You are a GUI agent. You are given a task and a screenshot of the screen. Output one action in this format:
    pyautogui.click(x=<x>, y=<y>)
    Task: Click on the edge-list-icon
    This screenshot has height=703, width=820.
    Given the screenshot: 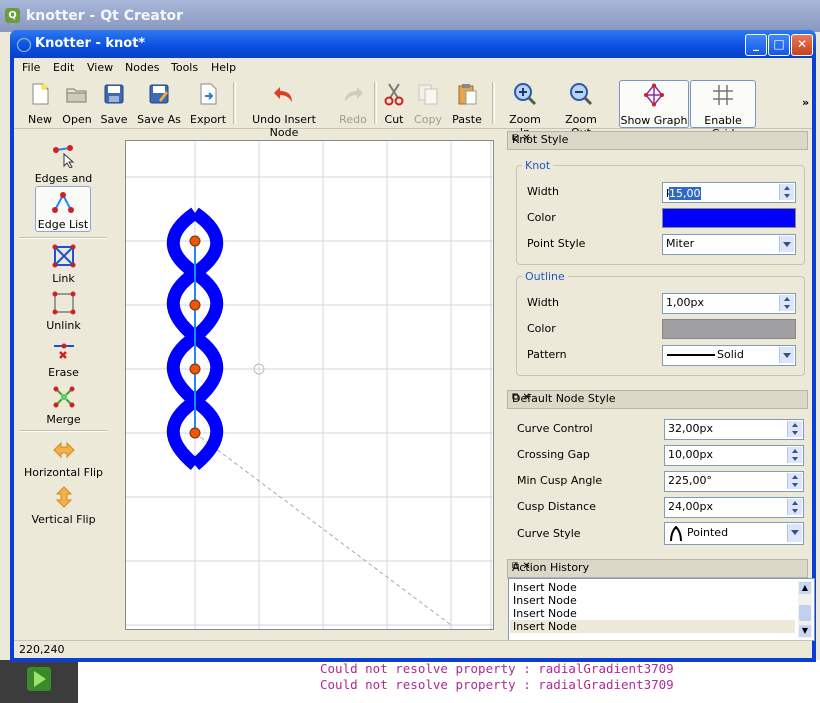 What is the action you would take?
    pyautogui.click(x=63, y=202)
    